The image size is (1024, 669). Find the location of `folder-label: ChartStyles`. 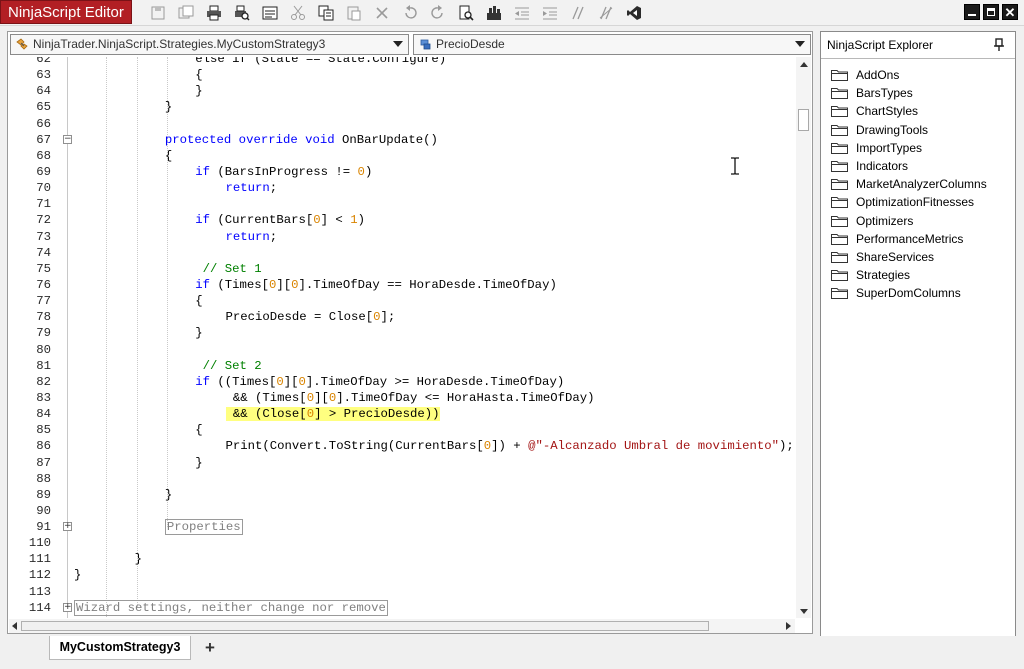

folder-label: ChartStyles is located at coordinates (887, 111).